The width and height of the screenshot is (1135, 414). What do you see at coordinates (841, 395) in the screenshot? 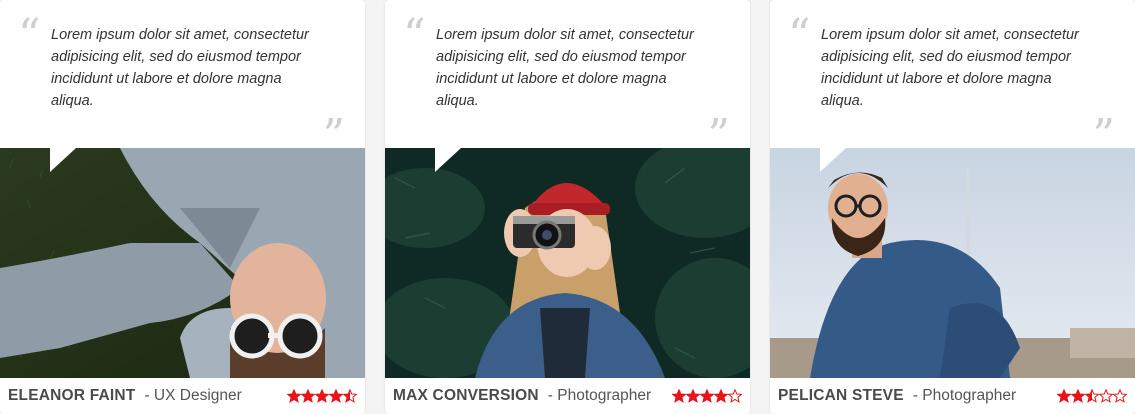
I see `person-name: PELICAN STEVE` at bounding box center [841, 395].